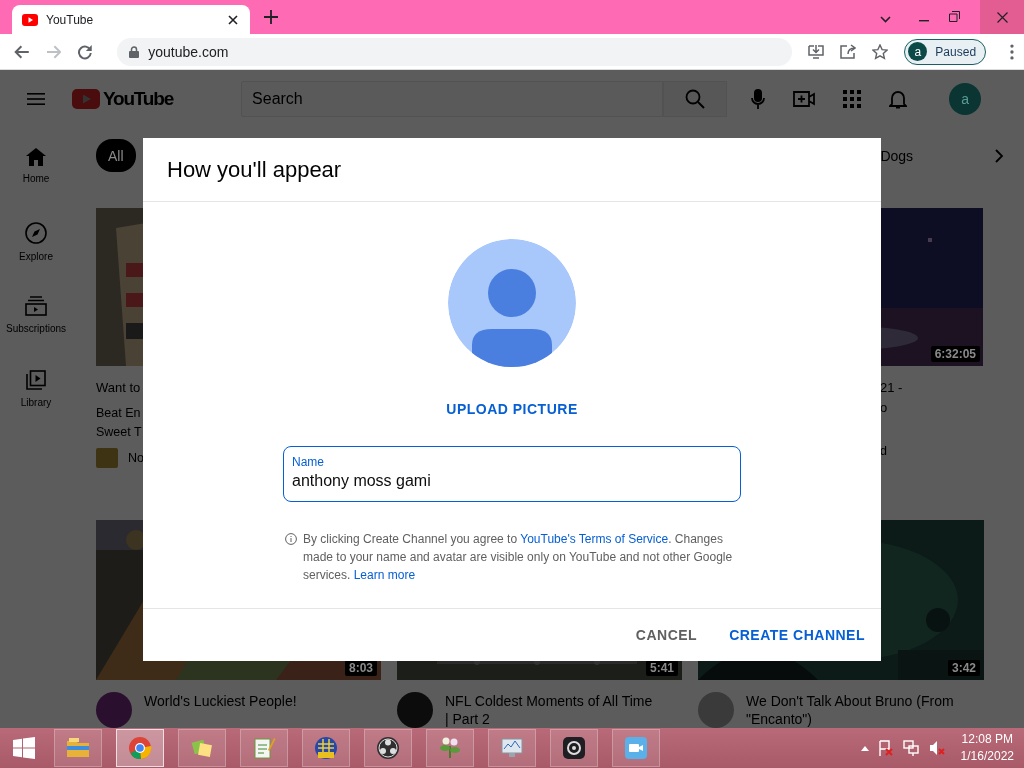 This screenshot has height=768, width=1024. Describe the element at coordinates (123, 99) in the screenshot. I see `logo: YouTube` at that location.